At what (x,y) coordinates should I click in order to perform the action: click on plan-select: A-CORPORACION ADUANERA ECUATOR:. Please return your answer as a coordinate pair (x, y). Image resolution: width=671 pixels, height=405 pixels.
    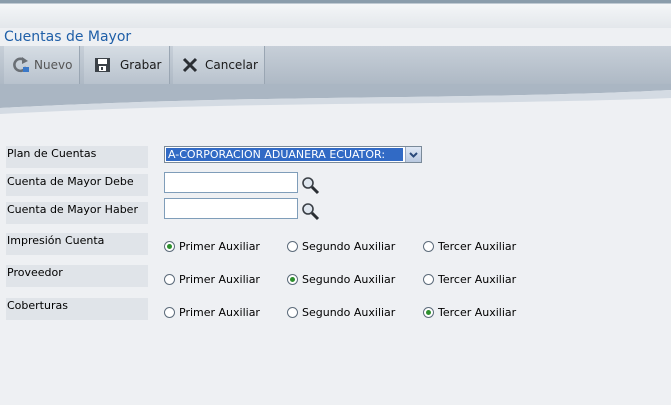
    Looking at the image, I should click on (293, 154).